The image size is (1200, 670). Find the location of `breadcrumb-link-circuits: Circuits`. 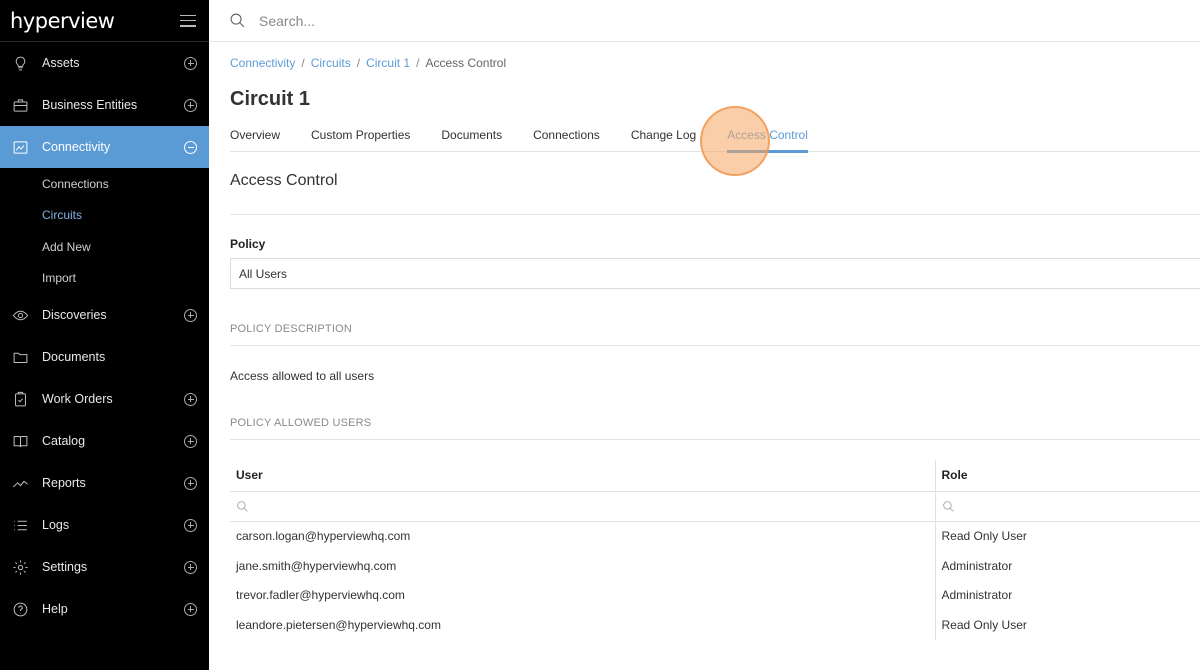

breadcrumb-link-circuits: Circuits is located at coordinates (331, 63).